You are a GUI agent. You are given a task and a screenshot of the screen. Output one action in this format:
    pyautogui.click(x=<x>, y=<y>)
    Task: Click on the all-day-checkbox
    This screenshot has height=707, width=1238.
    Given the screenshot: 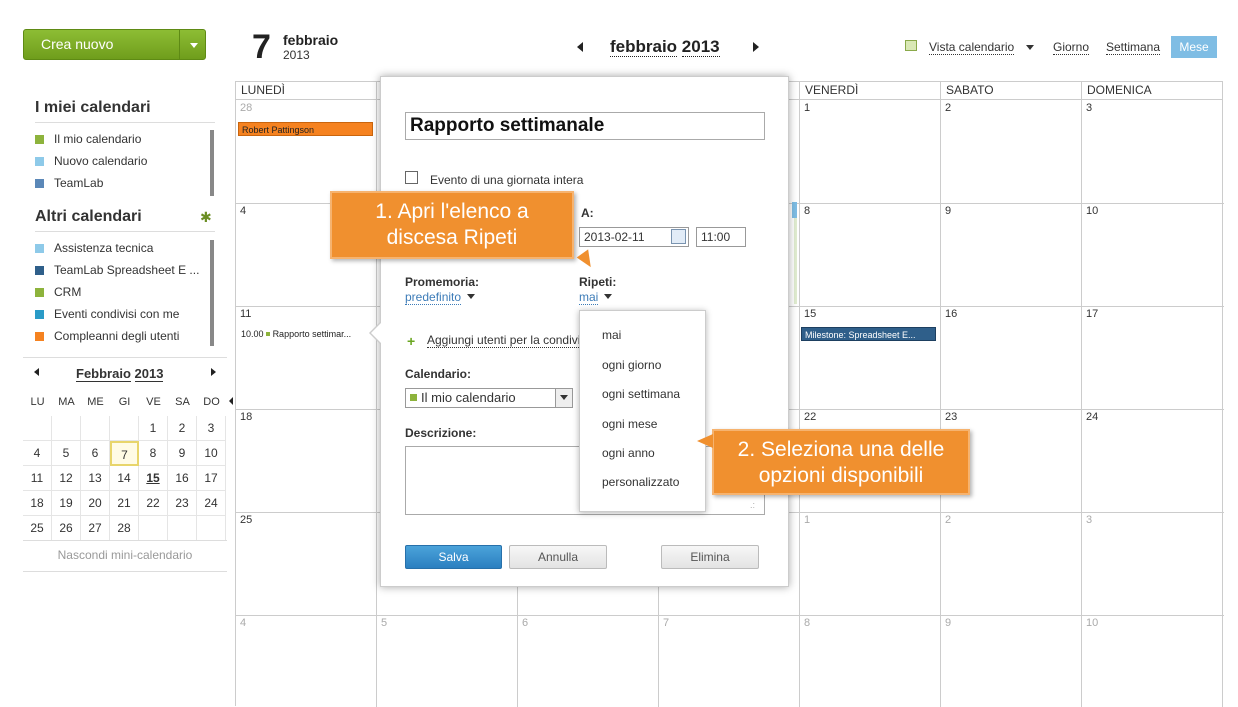 What is the action you would take?
    pyautogui.click(x=411, y=177)
    